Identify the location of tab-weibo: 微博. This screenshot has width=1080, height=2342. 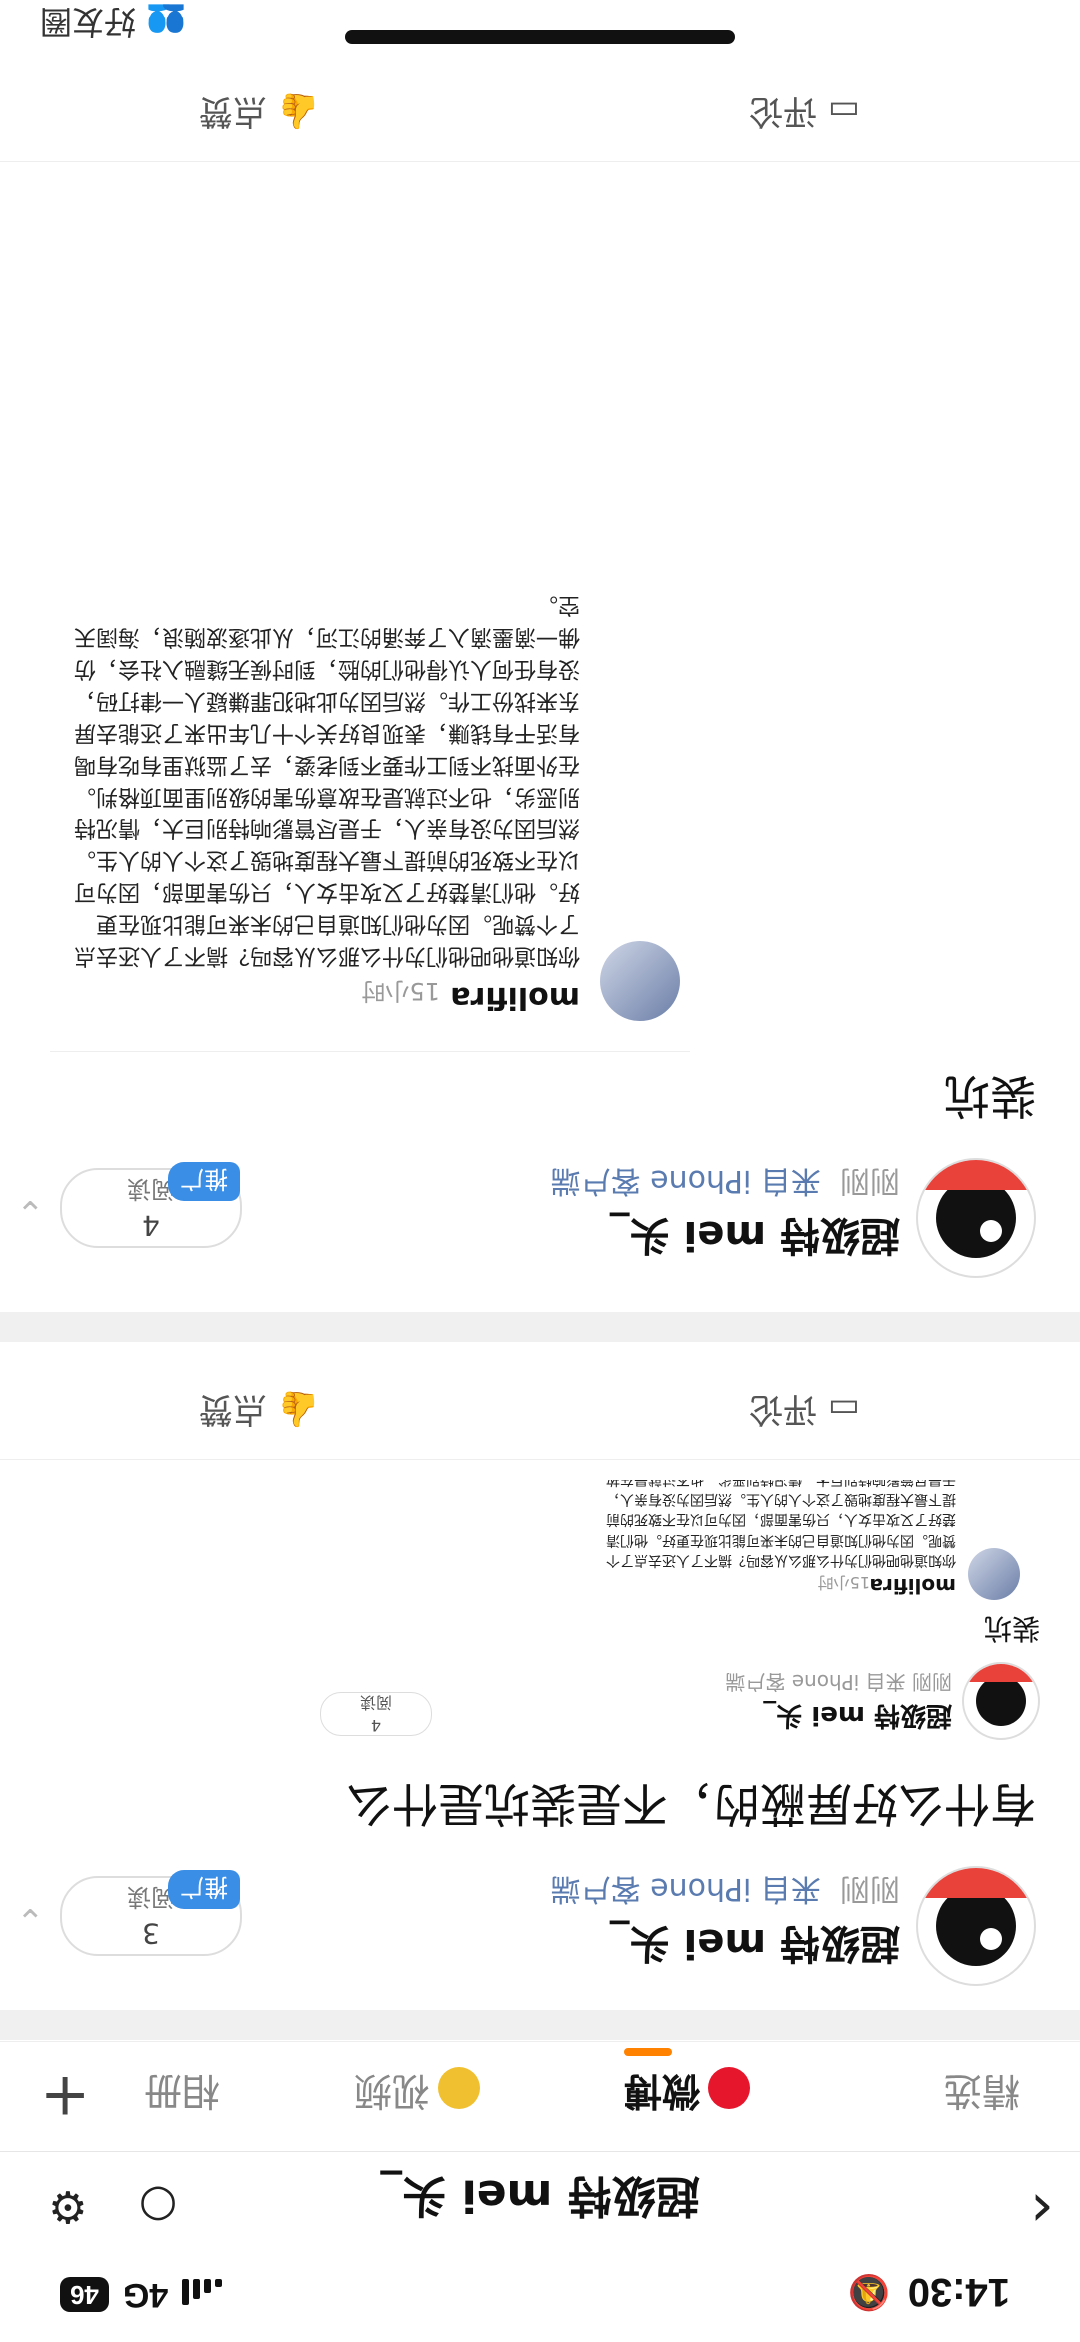
(687, 2094).